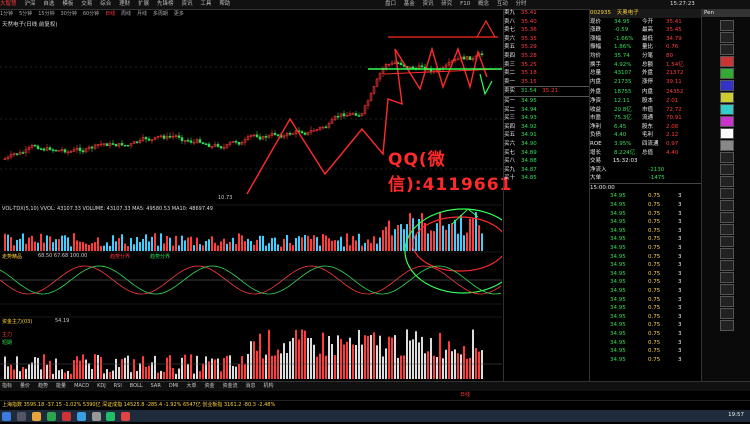 This screenshot has width=750, height=424. I want to click on bottom-tab: 机构, so click(269, 386).